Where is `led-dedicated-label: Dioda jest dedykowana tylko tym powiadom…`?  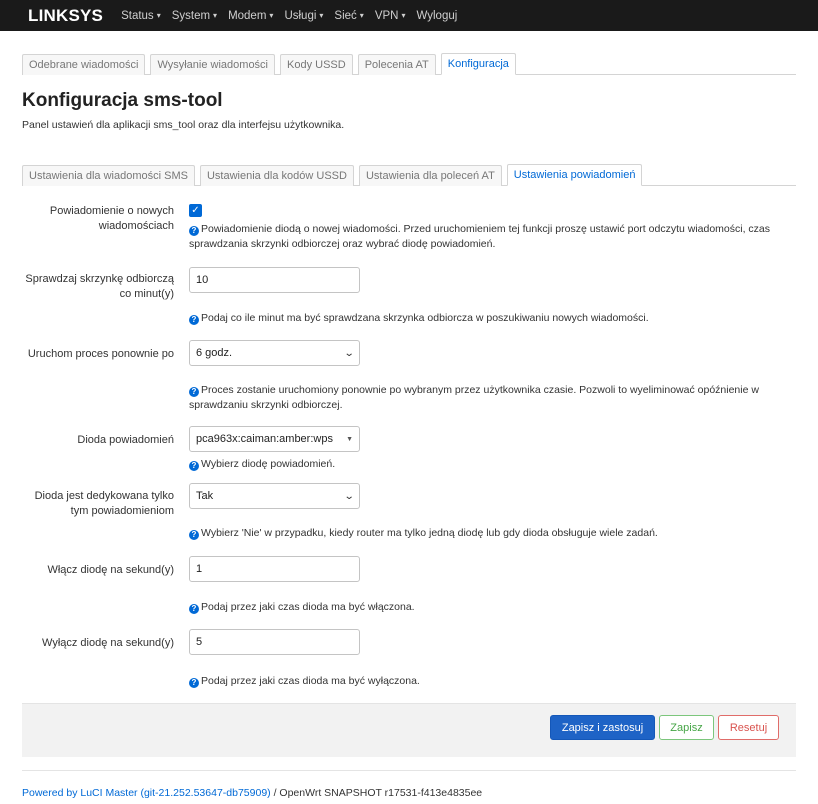 led-dedicated-label: Dioda jest dedykowana tylko tym powiadom… is located at coordinates (104, 503).